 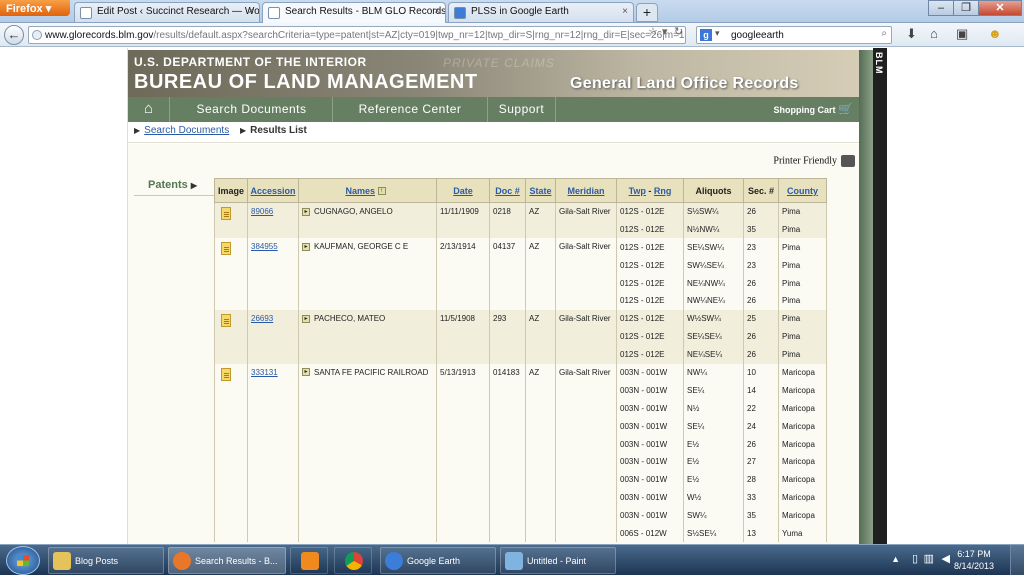 I want to click on start-button, so click(x=23, y=560).